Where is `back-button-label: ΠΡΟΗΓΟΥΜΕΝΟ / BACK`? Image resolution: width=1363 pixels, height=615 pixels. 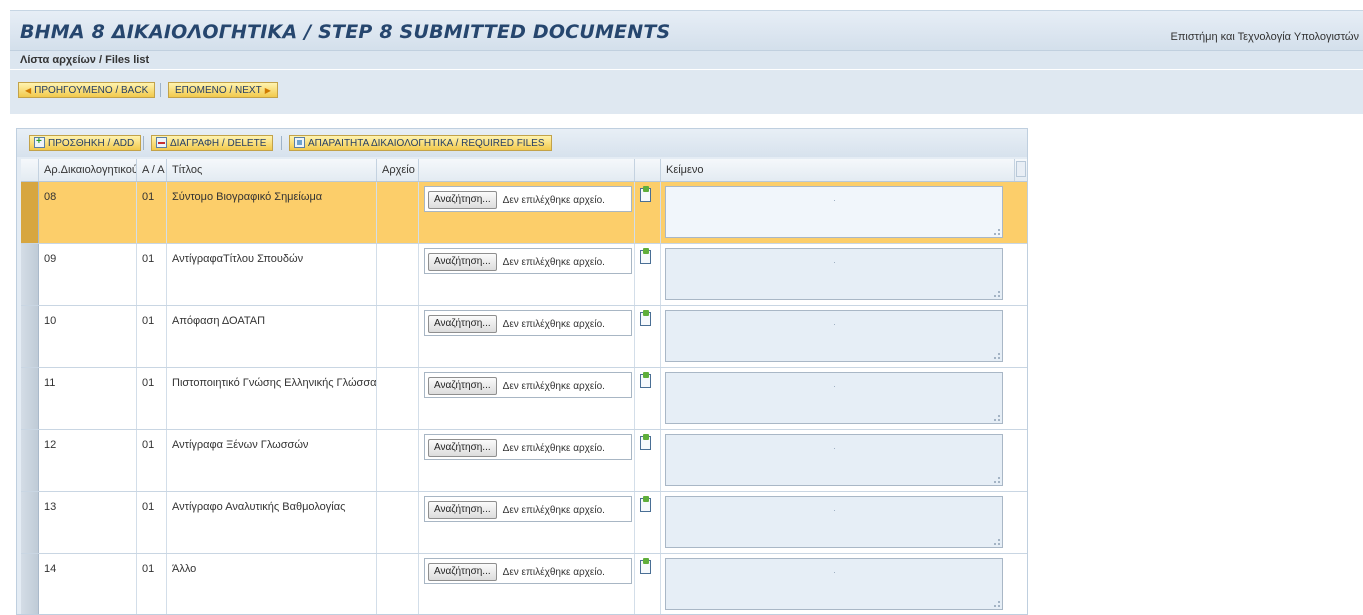
back-button-label: ΠΡΟΗΓΟΥΜΕΝΟ / BACK is located at coordinates (91, 90).